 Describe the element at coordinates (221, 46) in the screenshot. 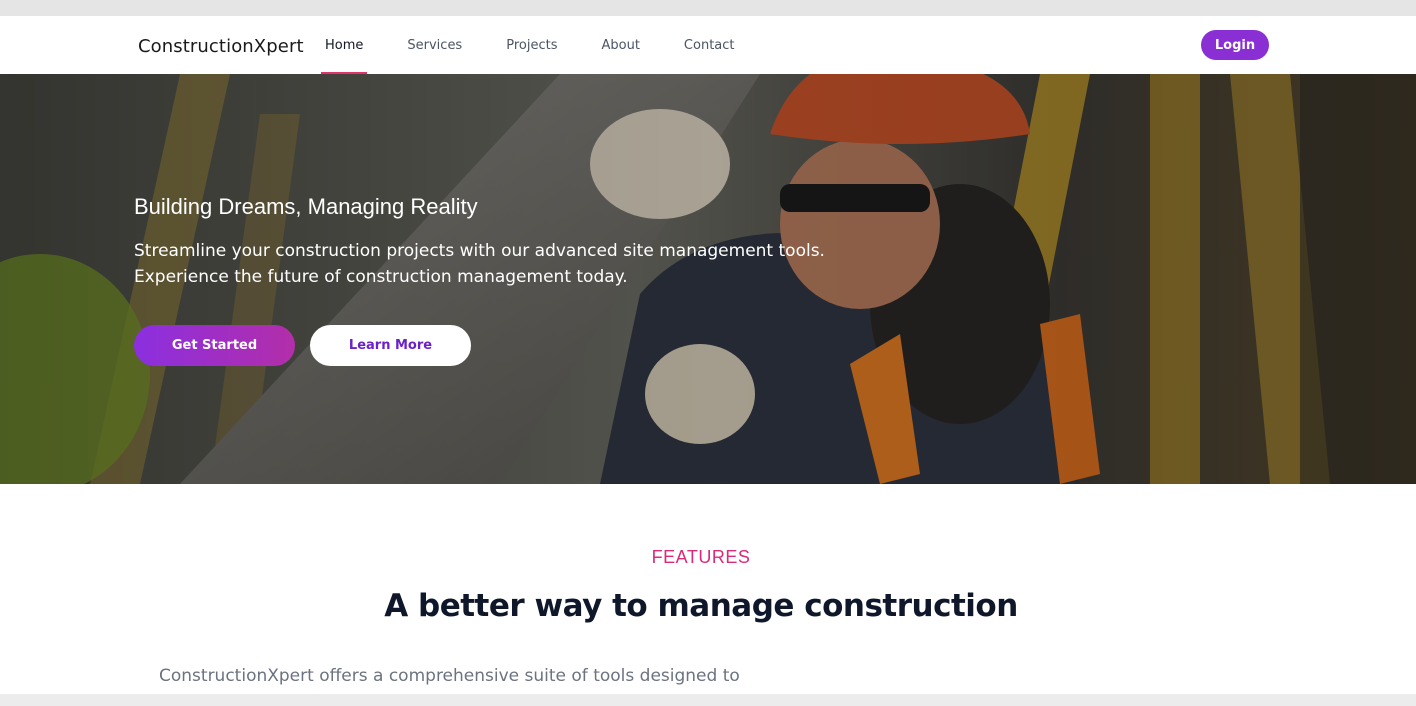

I see `brand-logo-text: ConstructionXpert` at that location.